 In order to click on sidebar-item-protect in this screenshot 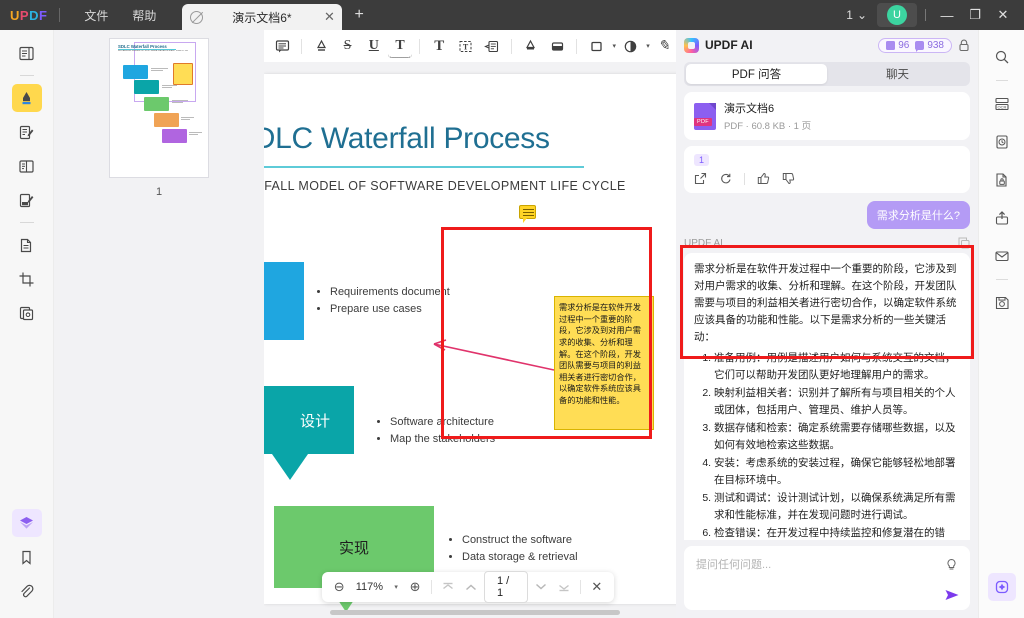, I will do `click(27, 313)`.